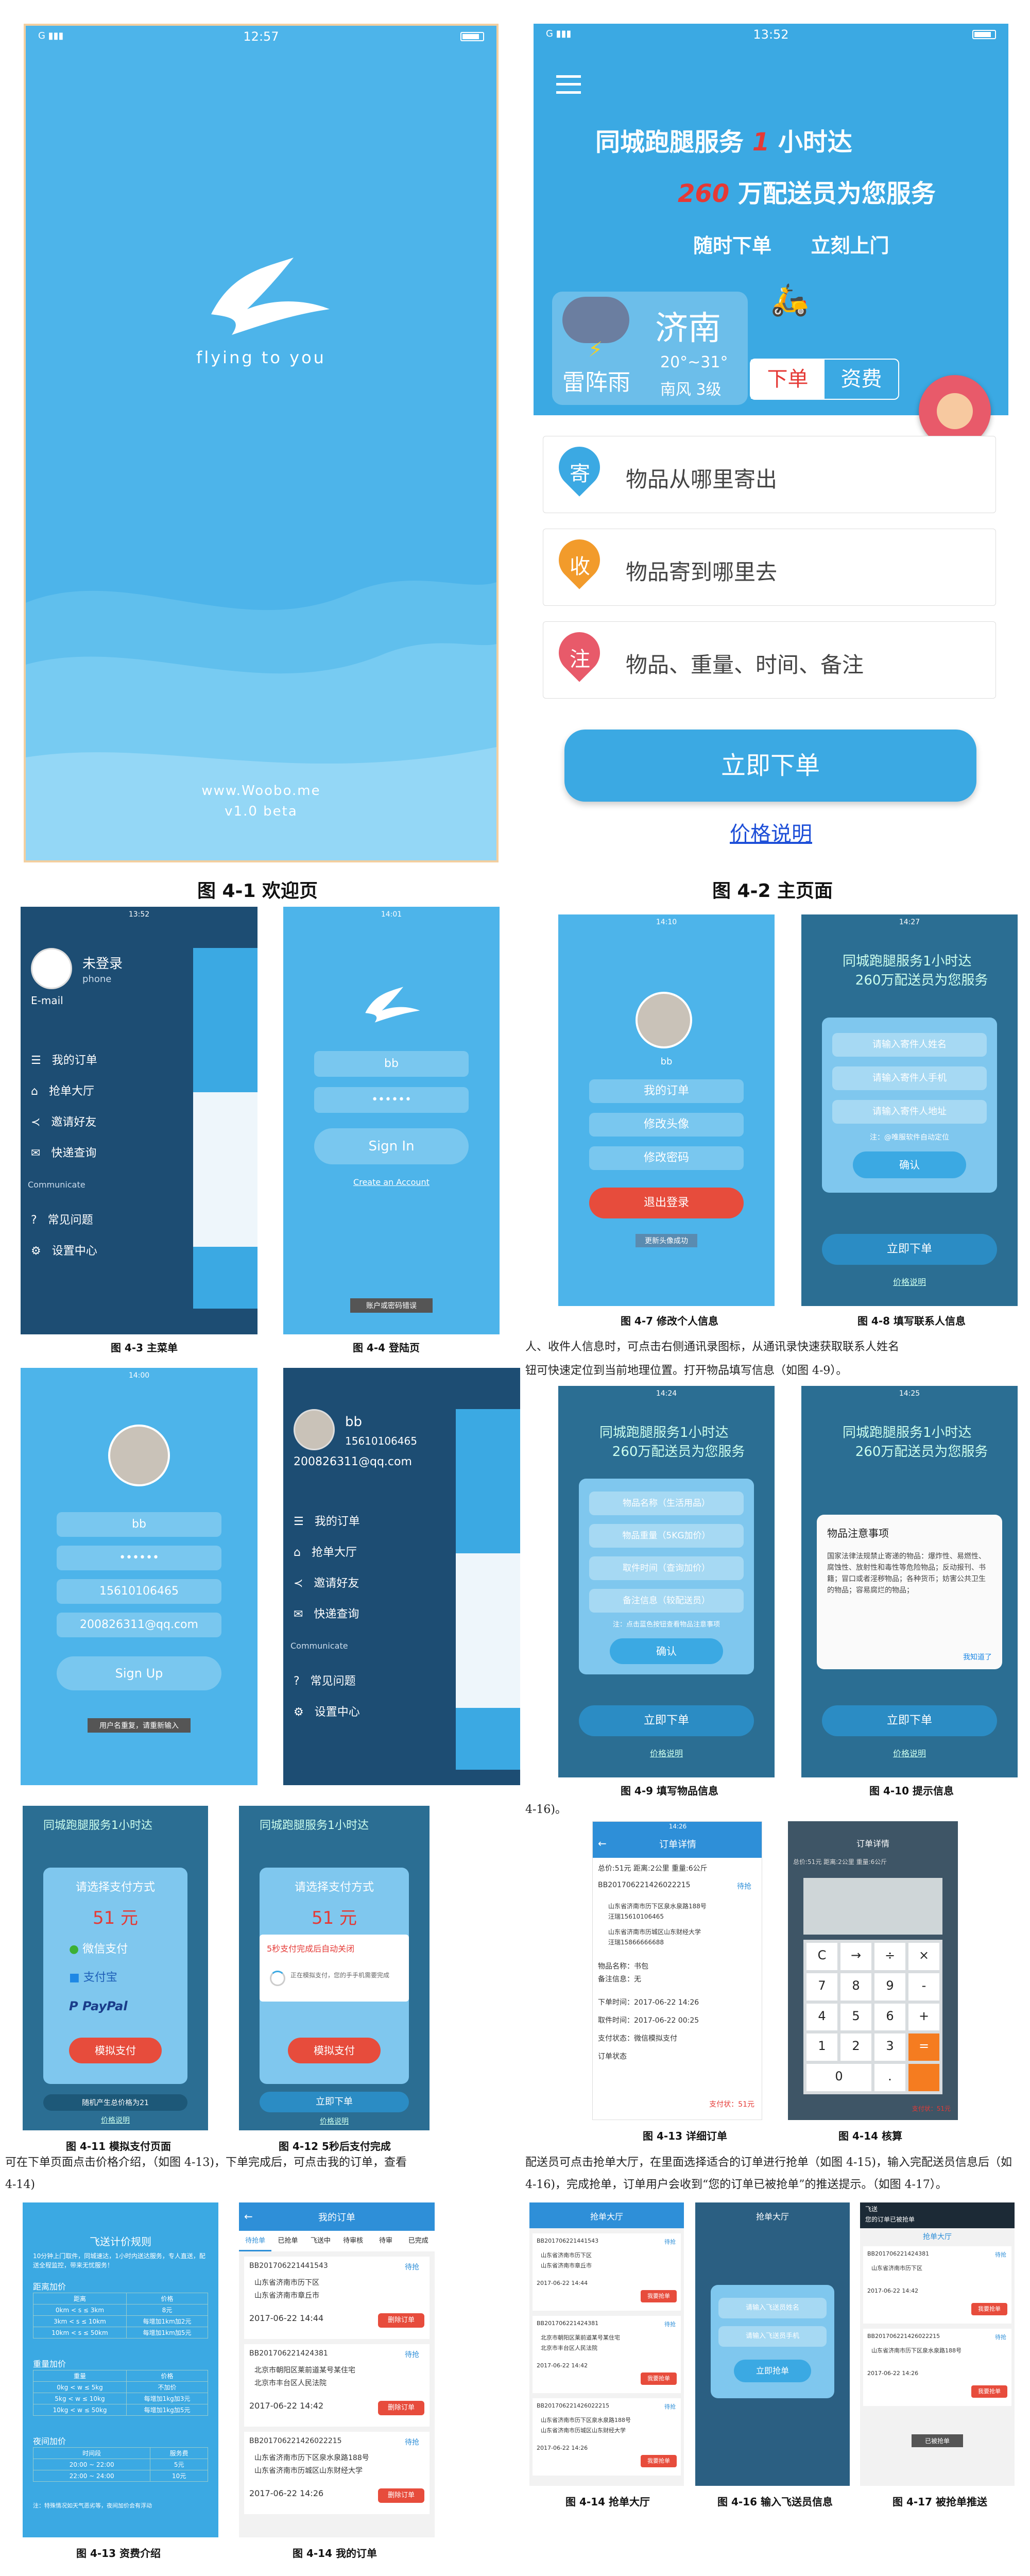  What do you see at coordinates (910, 1045) in the screenshot?
I see `sender-name-input: 请输入寄件人姓名` at bounding box center [910, 1045].